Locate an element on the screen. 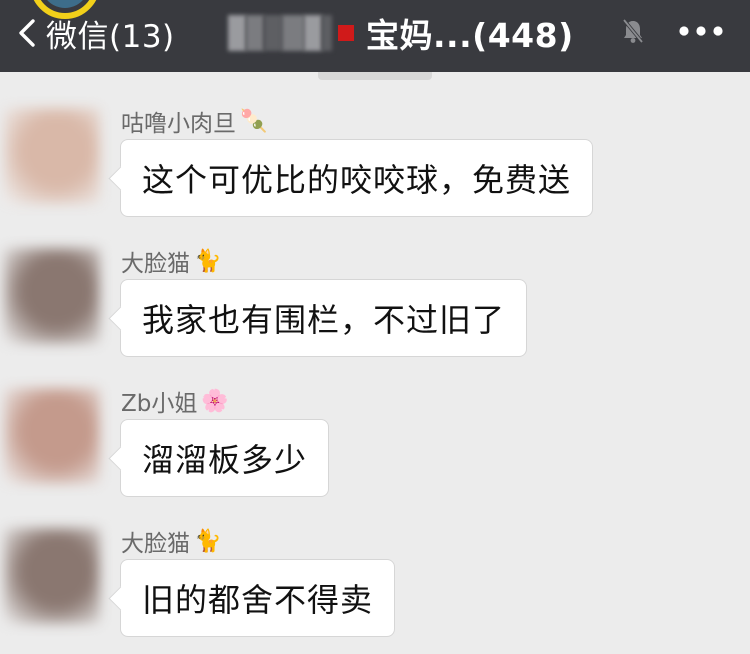  chat-title: 宝妈...(448) is located at coordinates (401, 33).